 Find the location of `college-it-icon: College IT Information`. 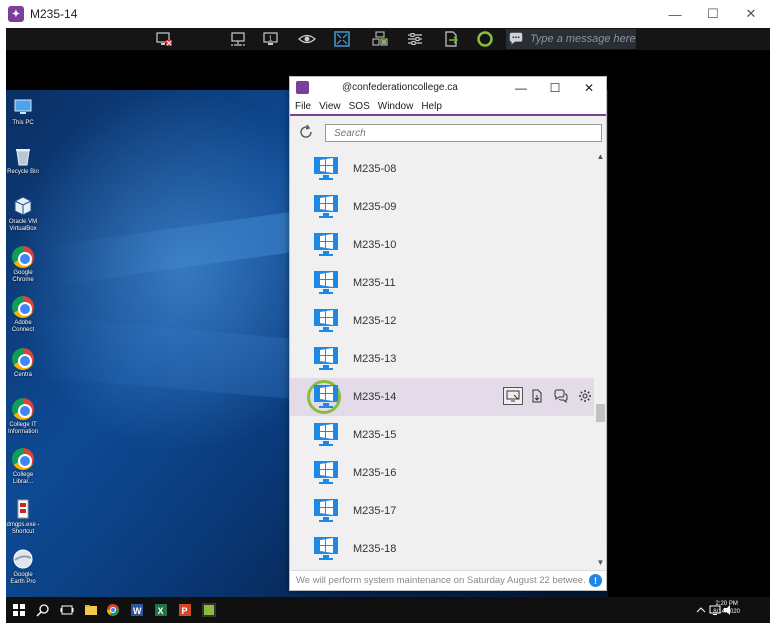

college-it-icon: College IT Information is located at coordinates (23, 417).